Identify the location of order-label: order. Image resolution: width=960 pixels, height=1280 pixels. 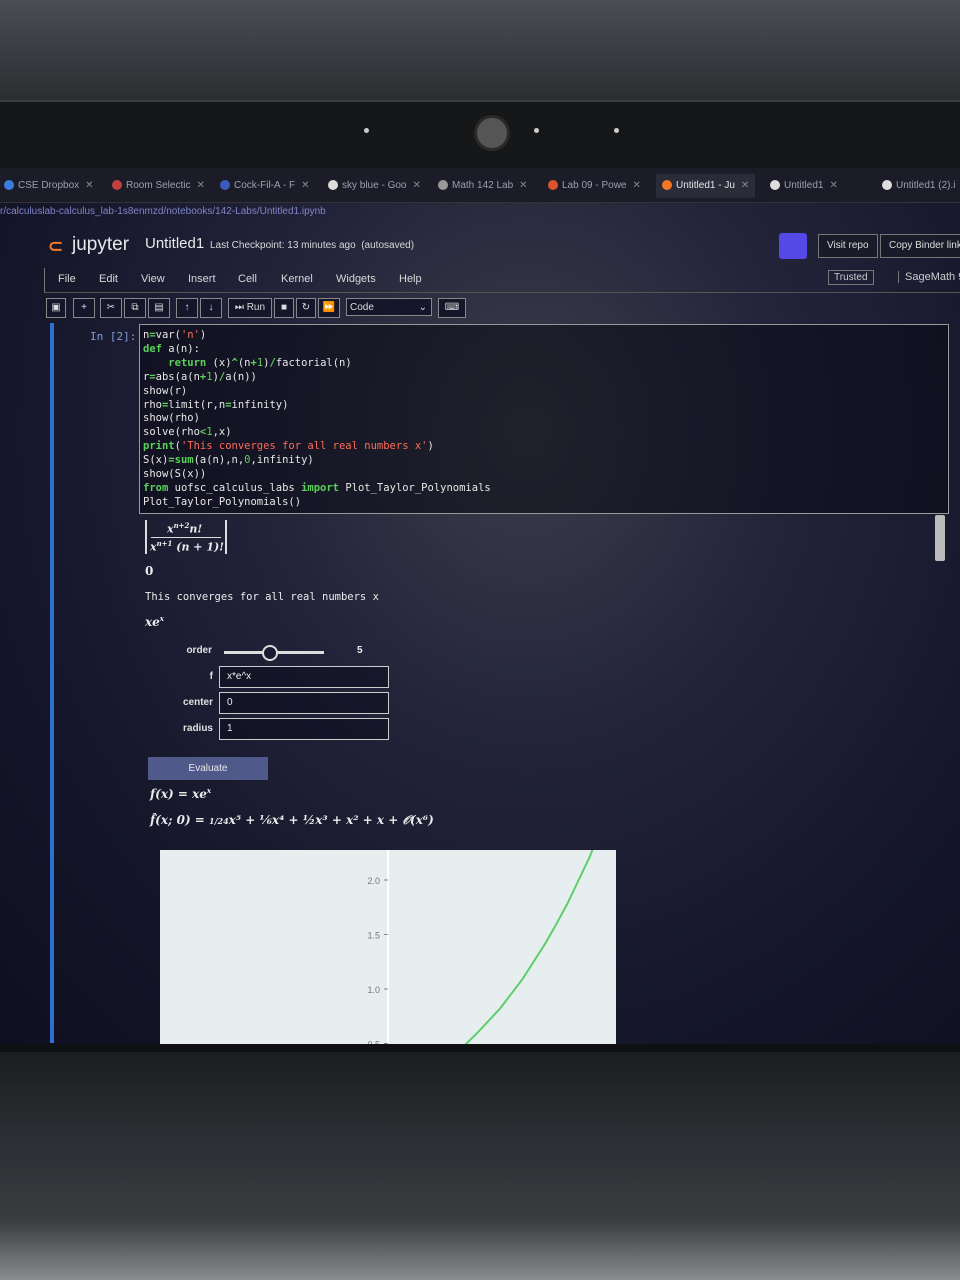
(199, 650).